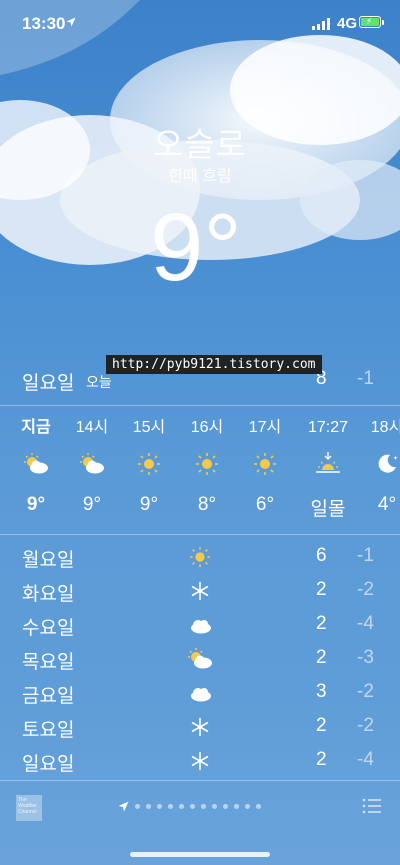 The image size is (400, 865). I want to click on day-name: 수요일, so click(48, 628).